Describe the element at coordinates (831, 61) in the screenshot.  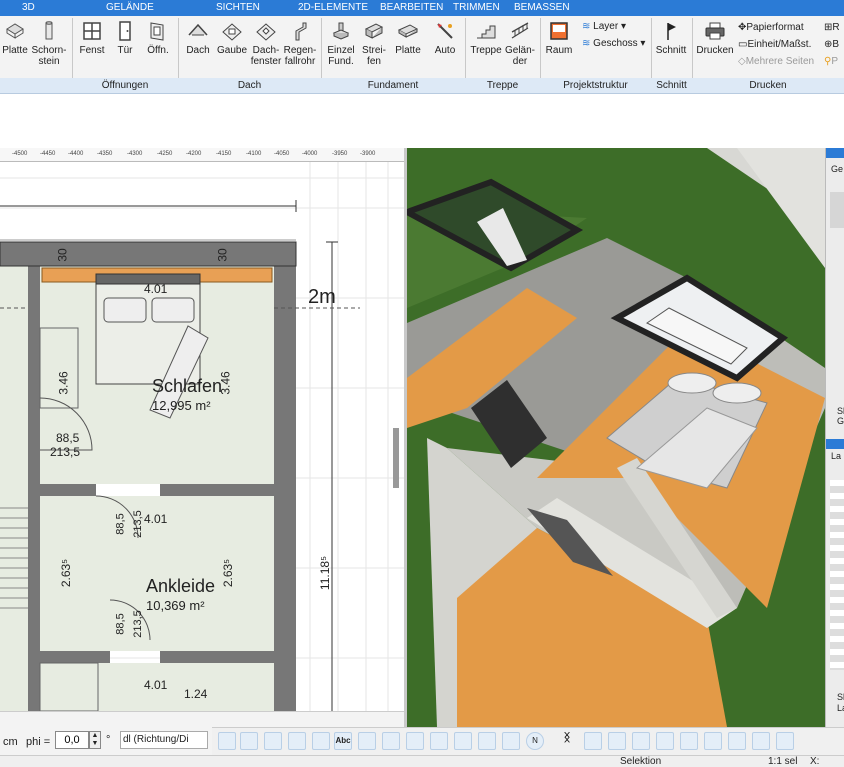
I see `p-button: ⚲P` at that location.